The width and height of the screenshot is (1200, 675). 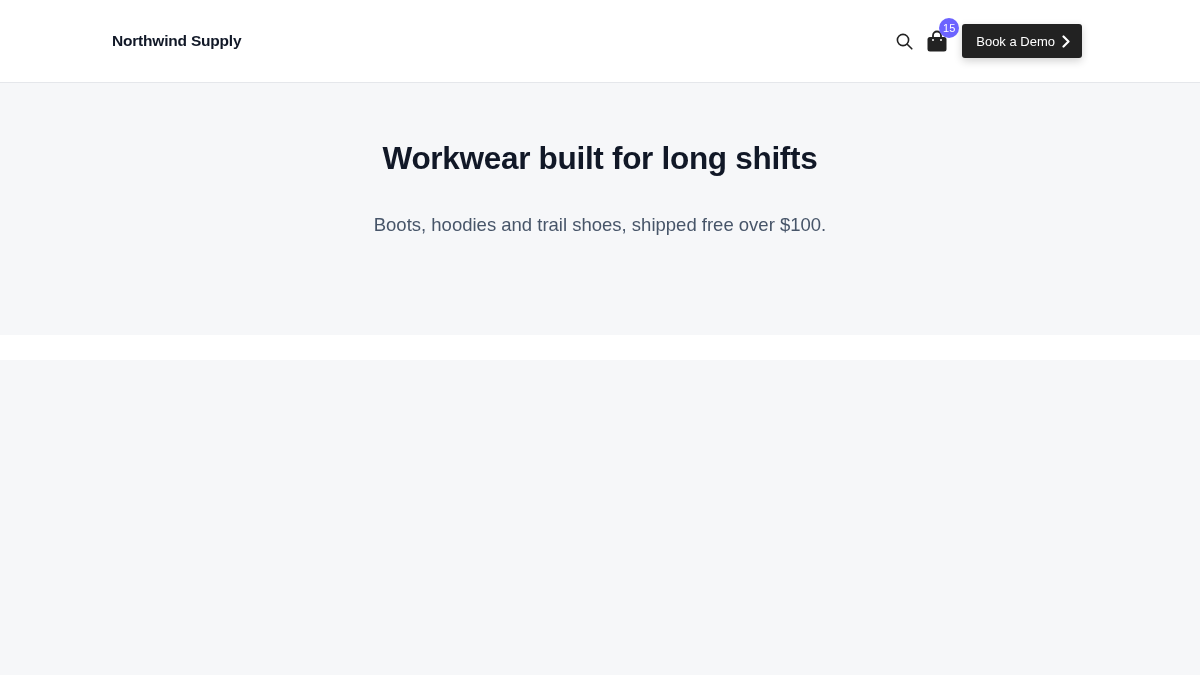 What do you see at coordinates (937, 41) in the screenshot?
I see `shopping-bag-icon` at bounding box center [937, 41].